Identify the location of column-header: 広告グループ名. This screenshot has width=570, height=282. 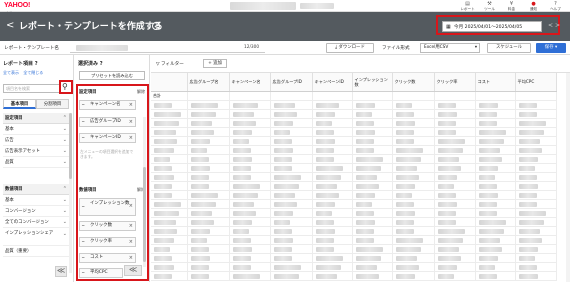
(208, 82).